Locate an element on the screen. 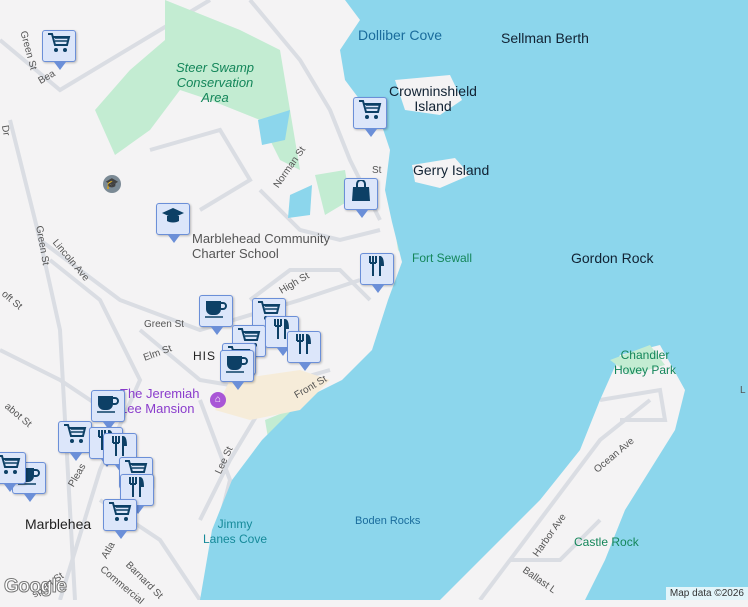 The width and height of the screenshot is (748, 607). label-boden-rocks: Boden Rocks is located at coordinates (388, 521).